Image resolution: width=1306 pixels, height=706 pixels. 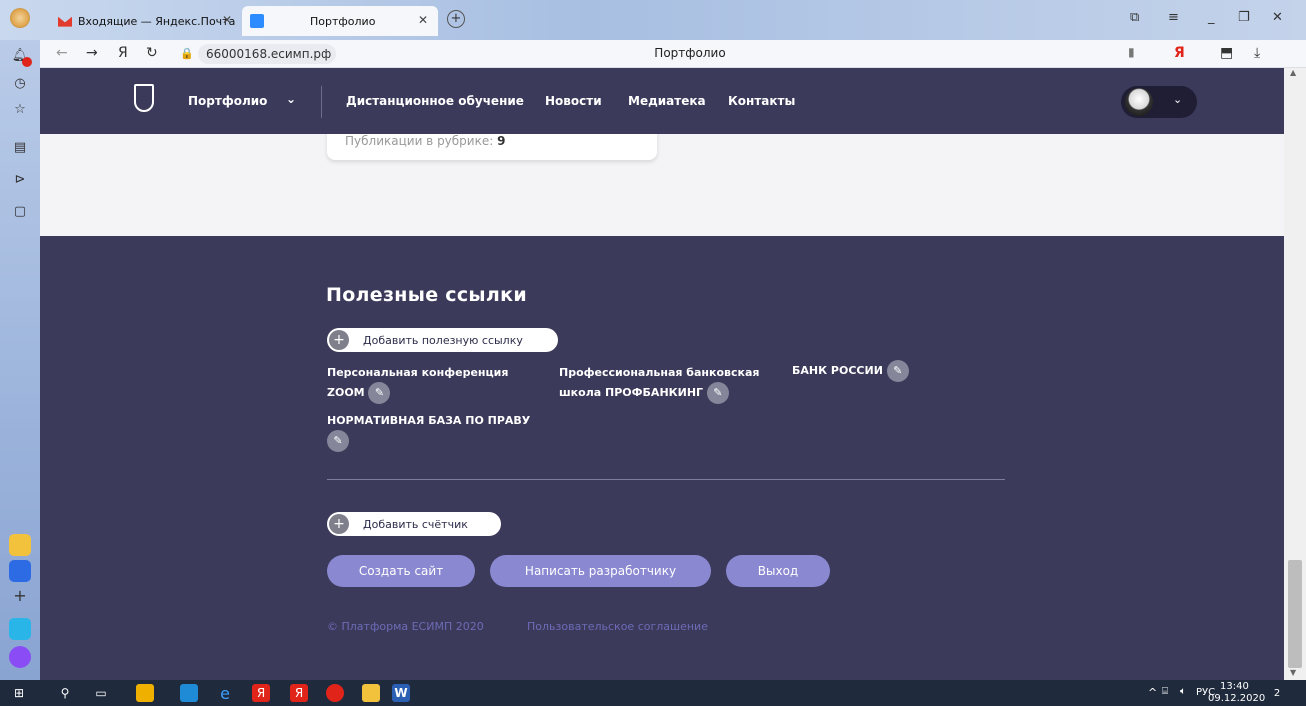 What do you see at coordinates (1257, 53) in the screenshot?
I see `download-icon: ⤓` at bounding box center [1257, 53].